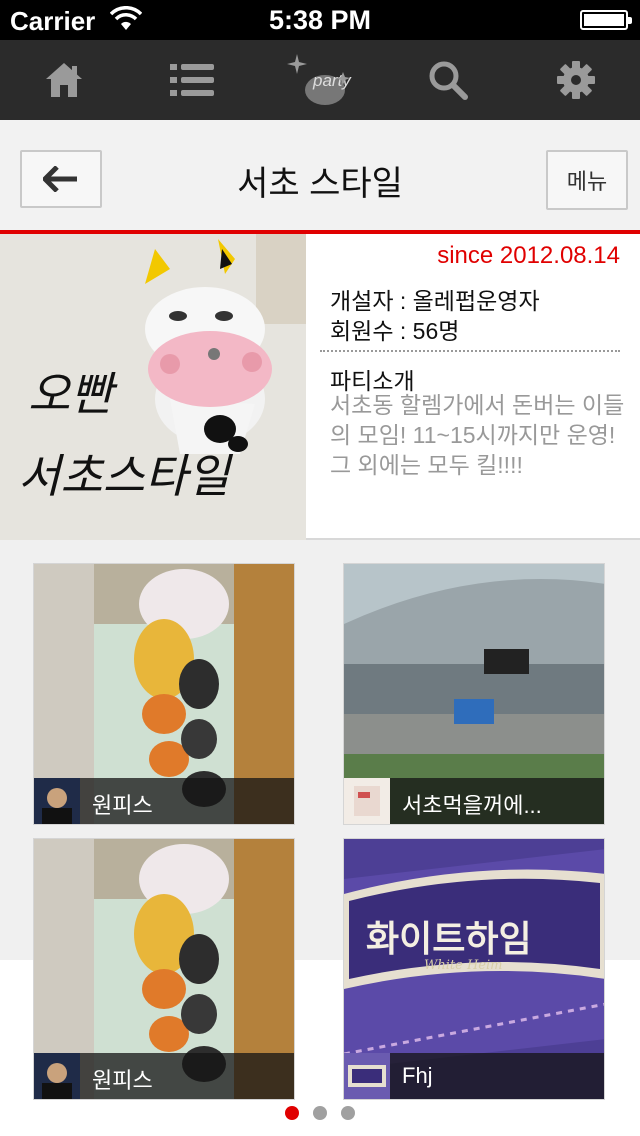 This screenshot has width=640, height=1136. Describe the element at coordinates (449, 939) in the screenshot. I see `product-name-text: 화이트하임` at that location.